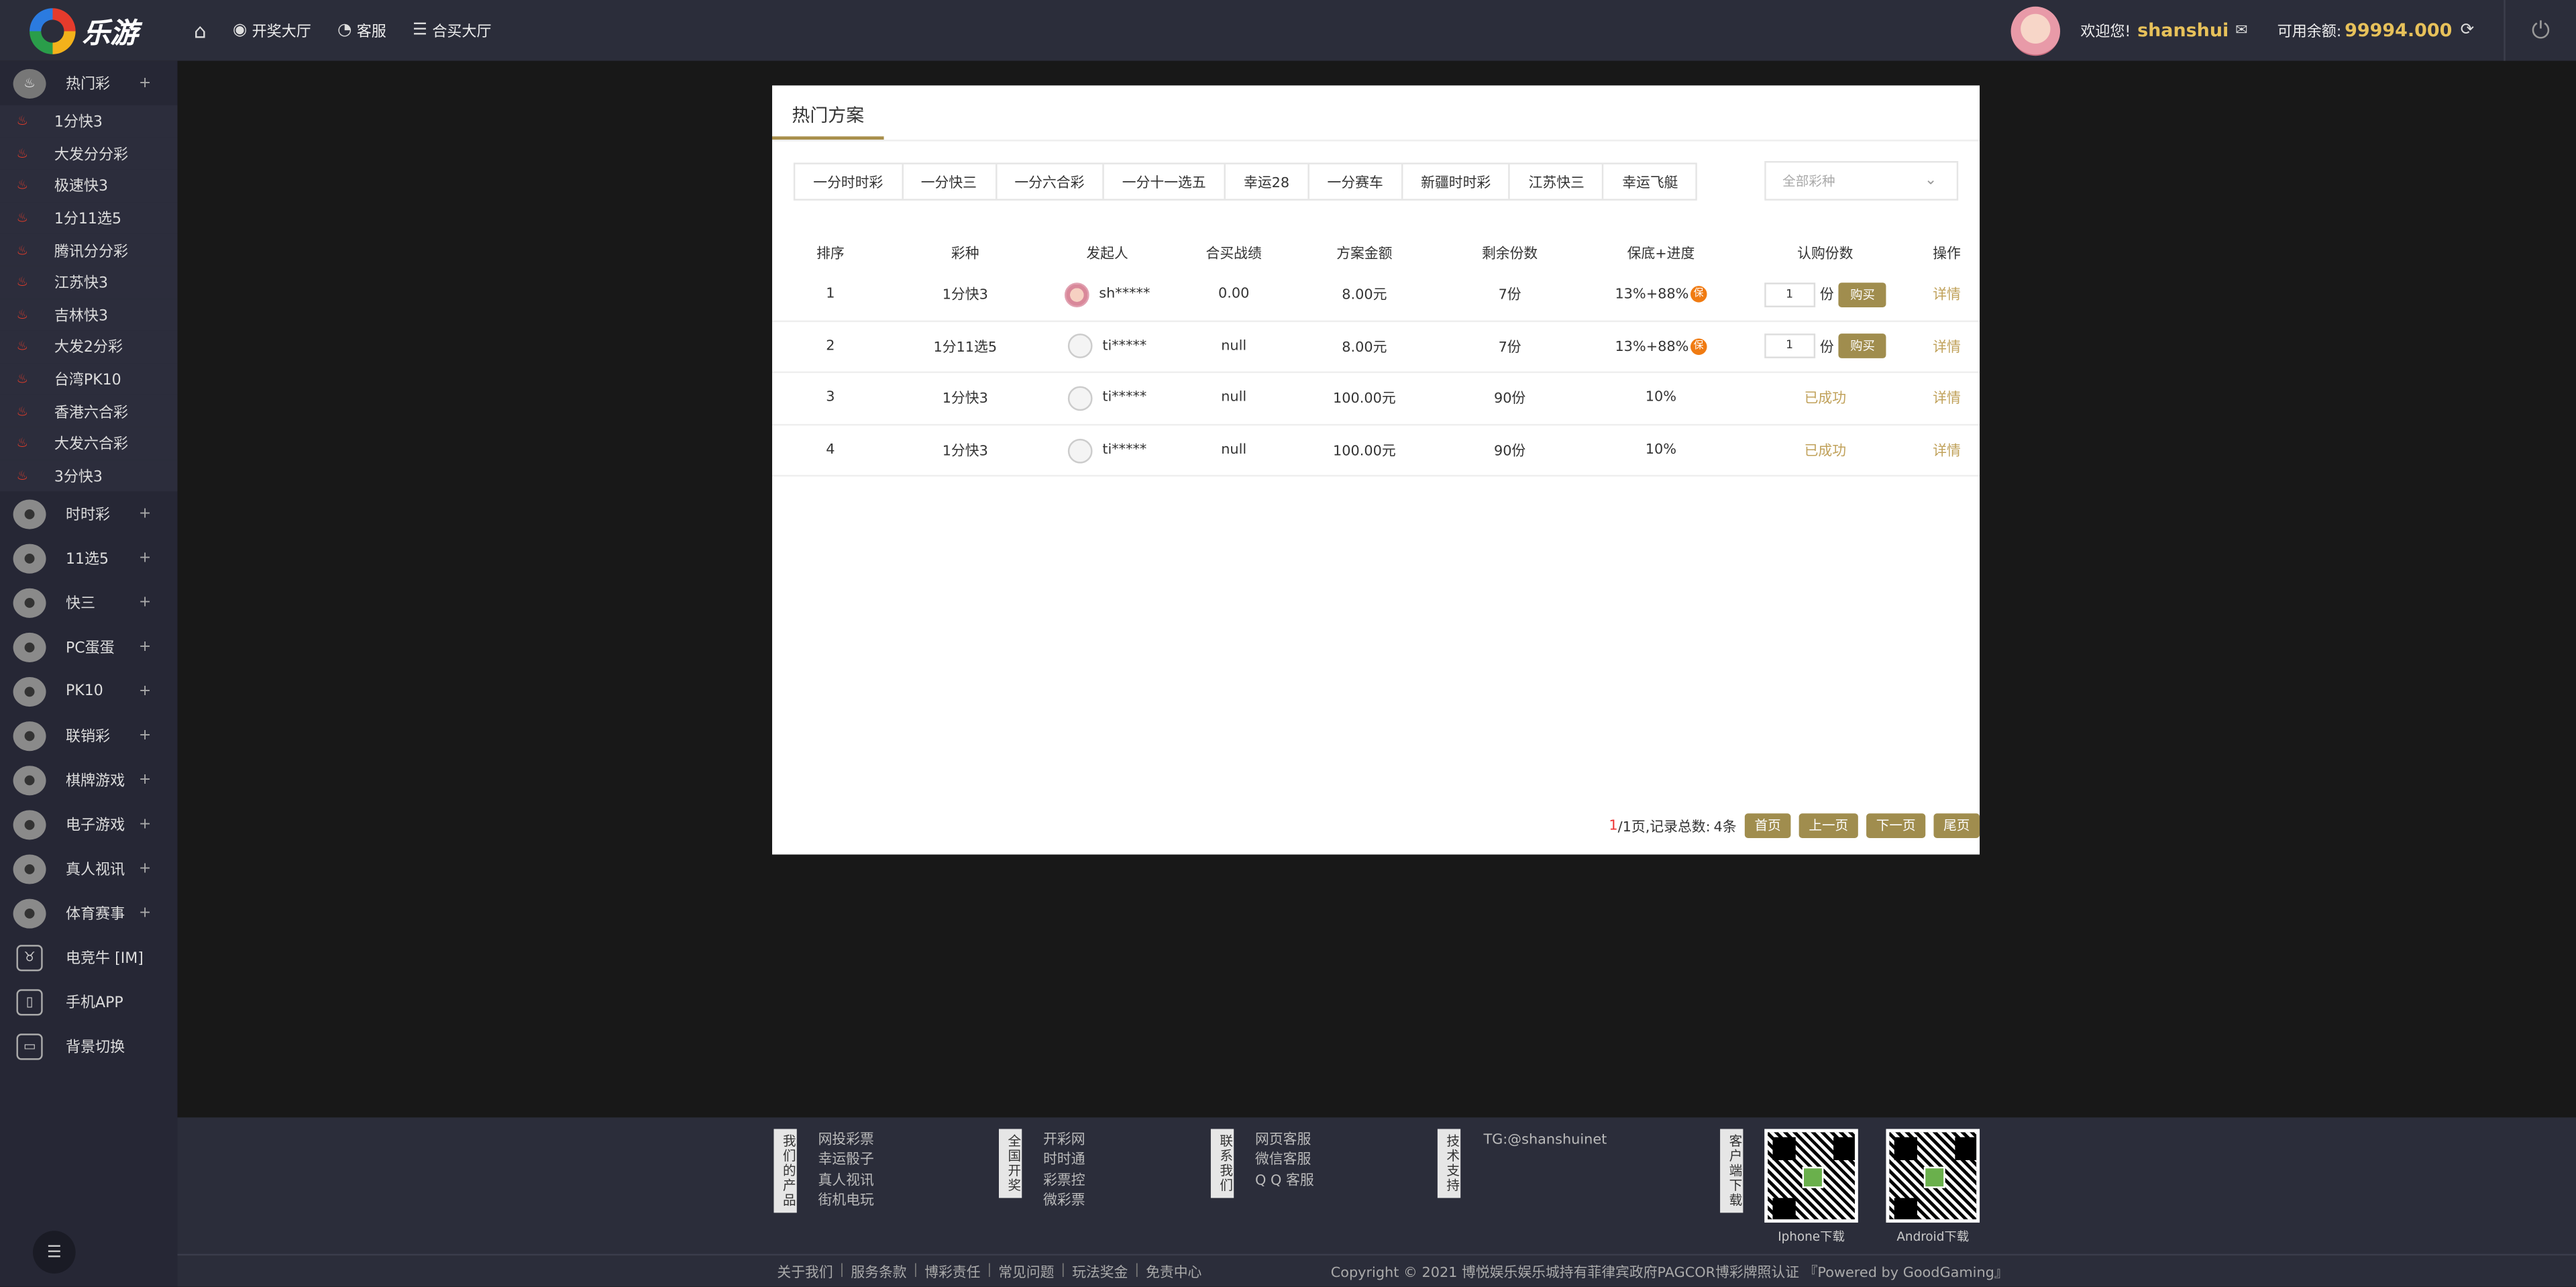 The height and width of the screenshot is (1287, 2576). Describe the element at coordinates (1284, 1141) in the screenshot. I see `footer-link: 网页客服` at that location.